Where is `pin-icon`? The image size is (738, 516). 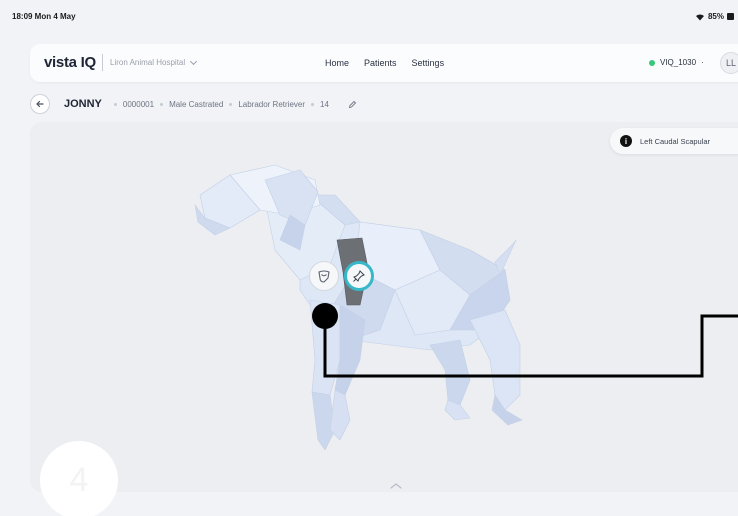 pin-icon is located at coordinates (359, 276).